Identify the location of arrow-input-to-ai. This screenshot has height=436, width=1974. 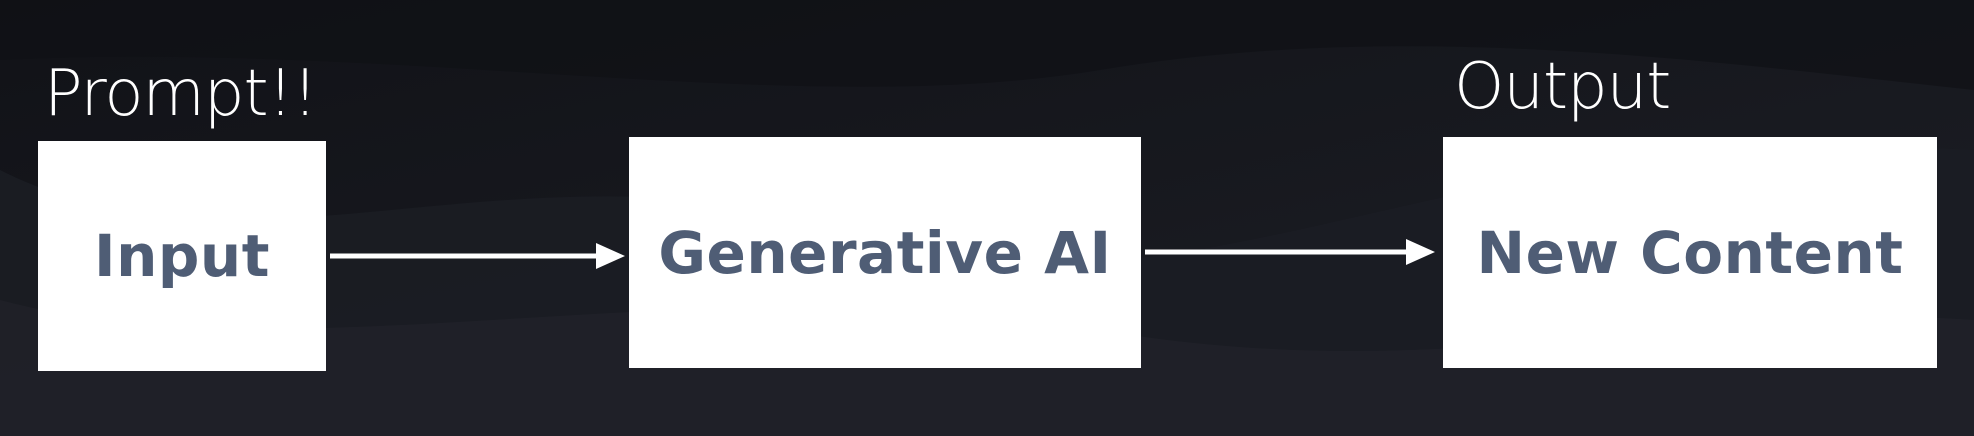
(477, 256).